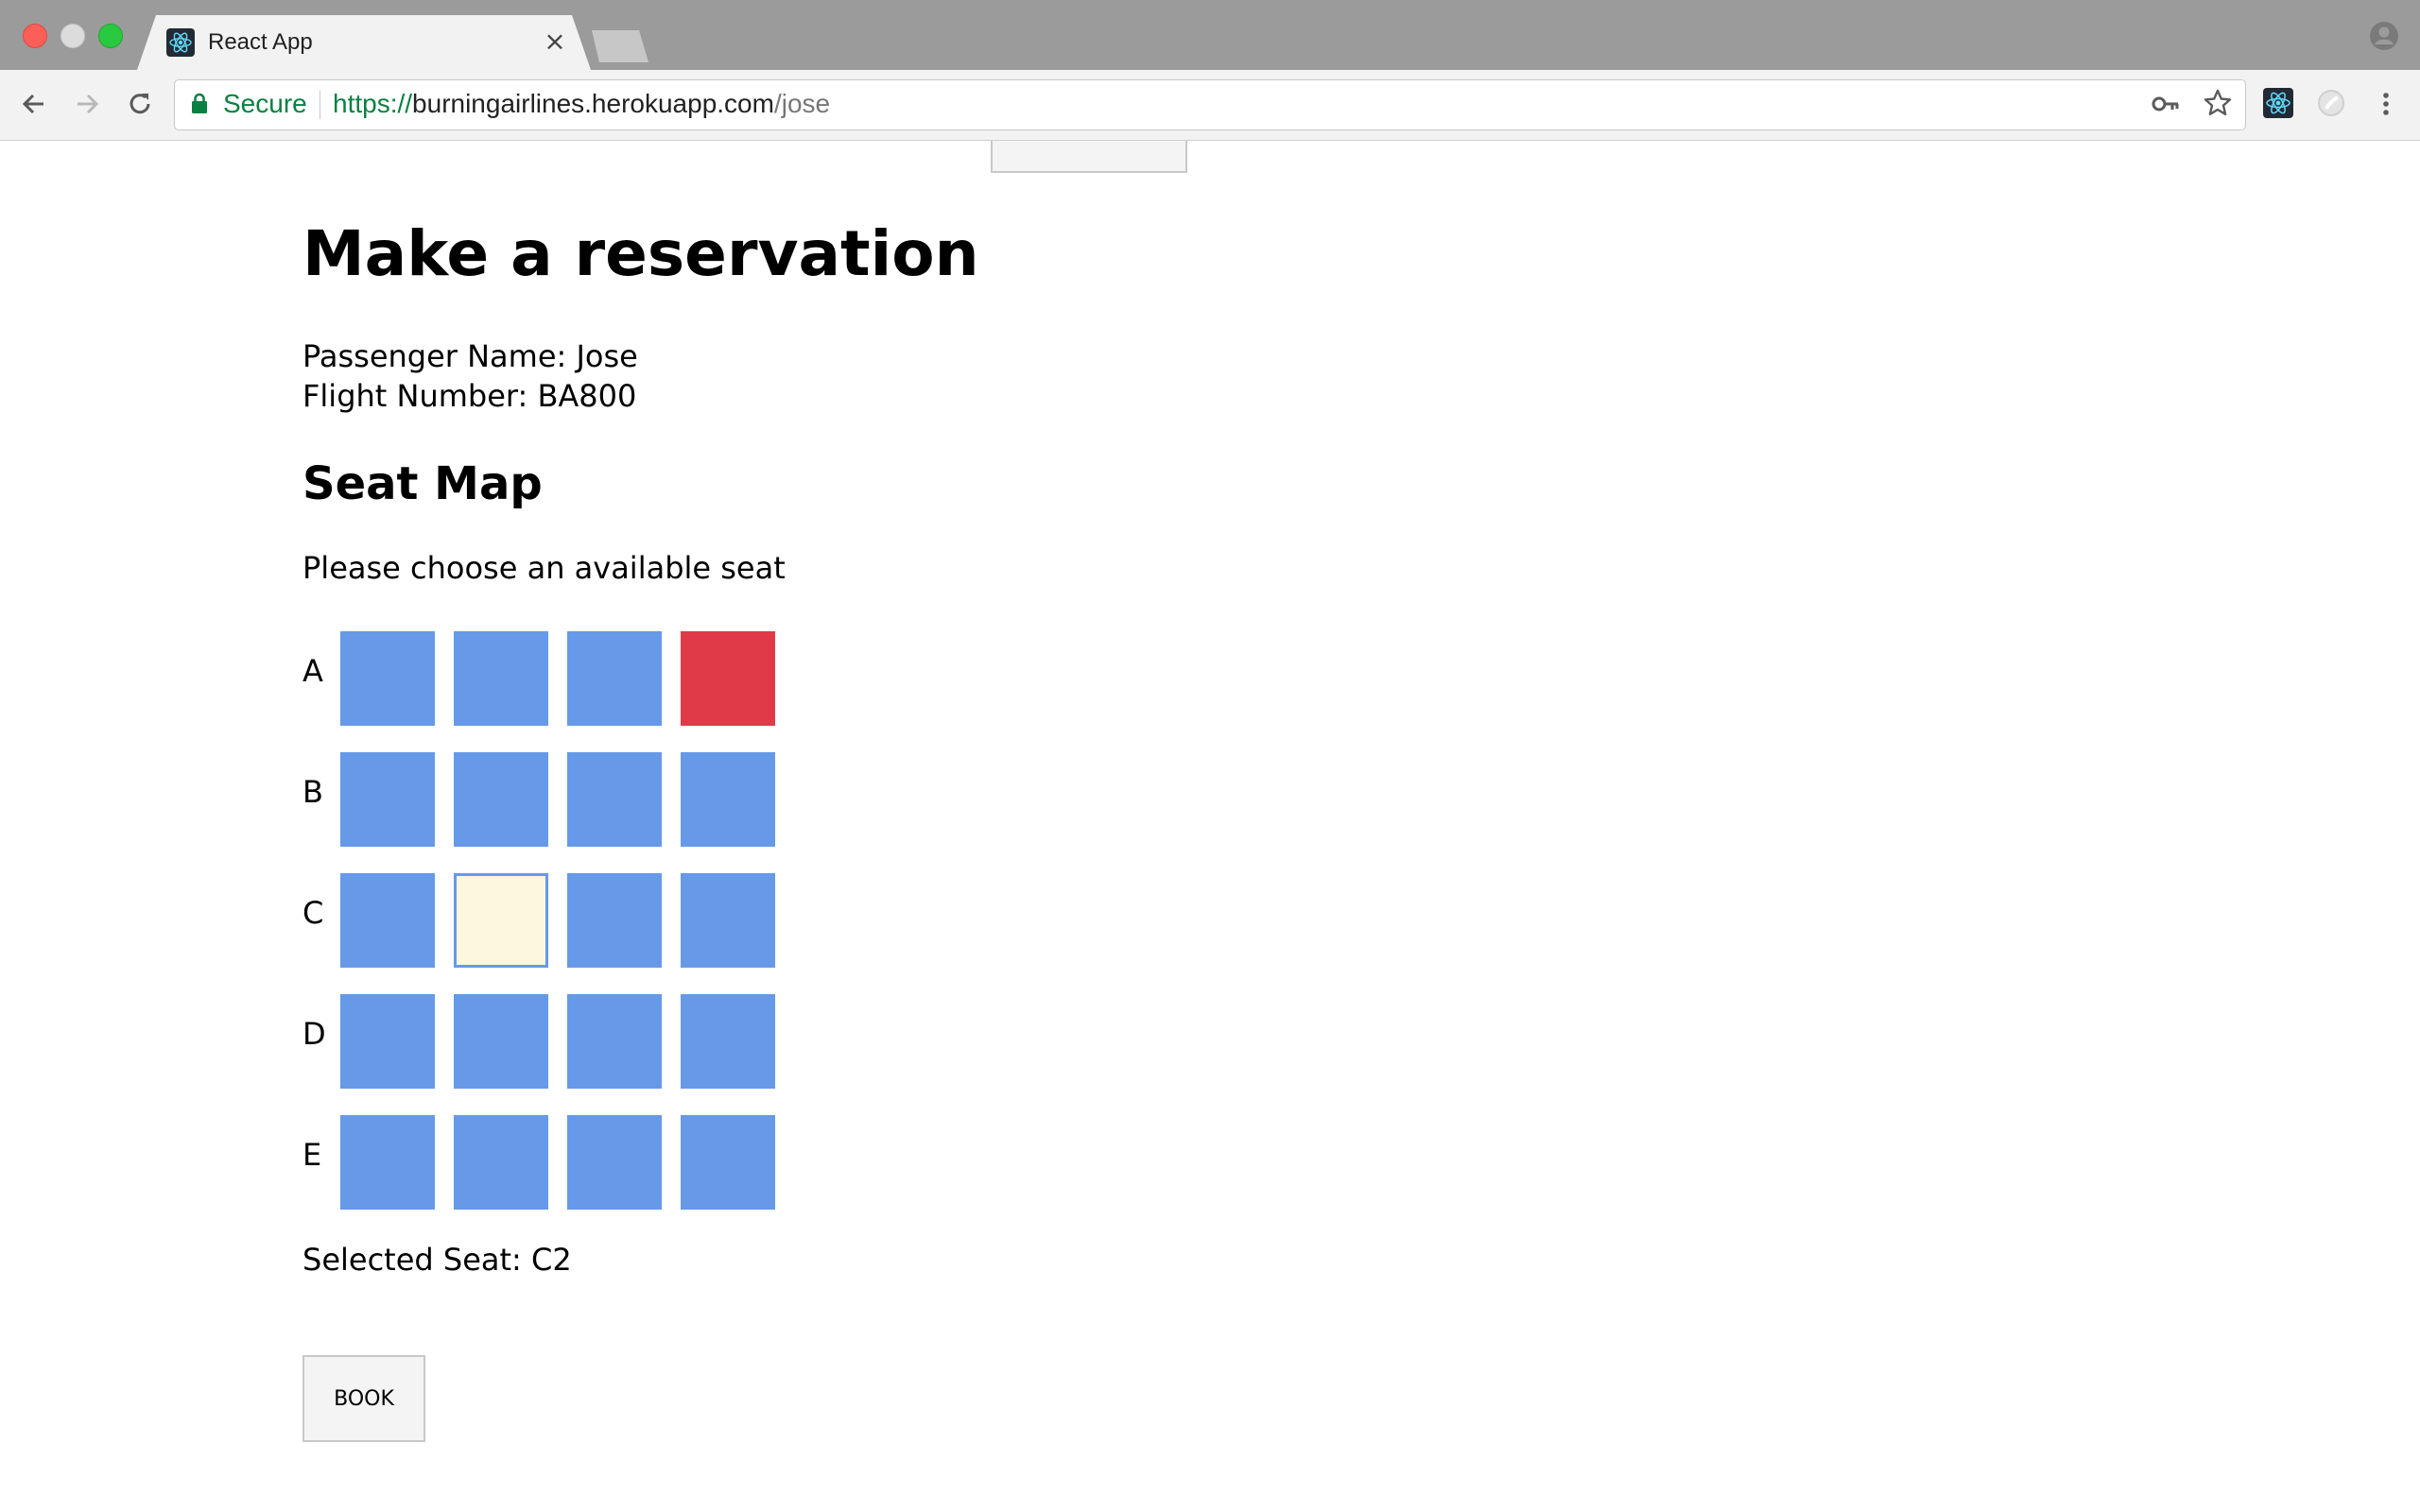 The width and height of the screenshot is (2420, 1512). What do you see at coordinates (2331, 103) in the screenshot?
I see `extension-icon` at bounding box center [2331, 103].